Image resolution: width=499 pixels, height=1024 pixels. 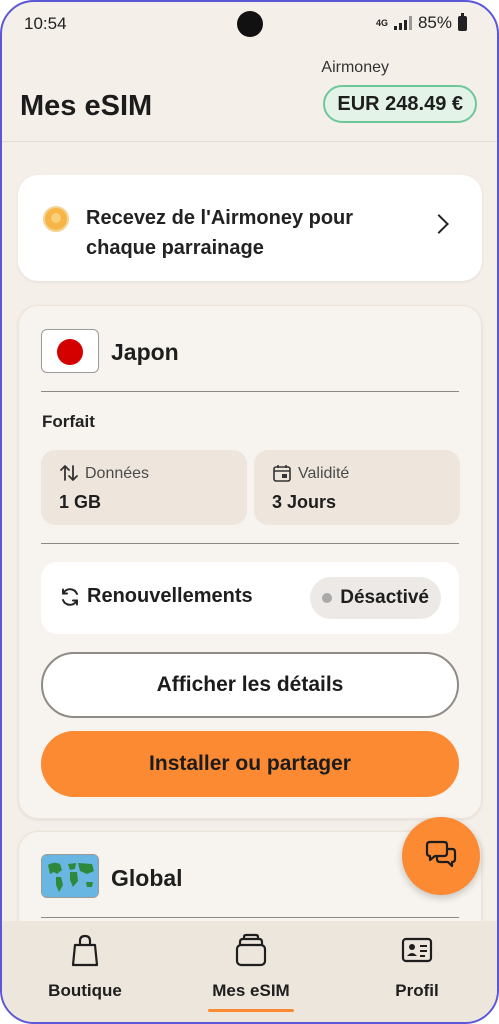 I want to click on japan-flag-icon, so click(x=70, y=351).